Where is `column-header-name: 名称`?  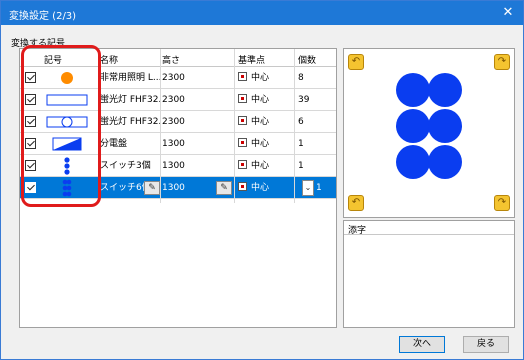 column-header-name: 名称 is located at coordinates (109, 59).